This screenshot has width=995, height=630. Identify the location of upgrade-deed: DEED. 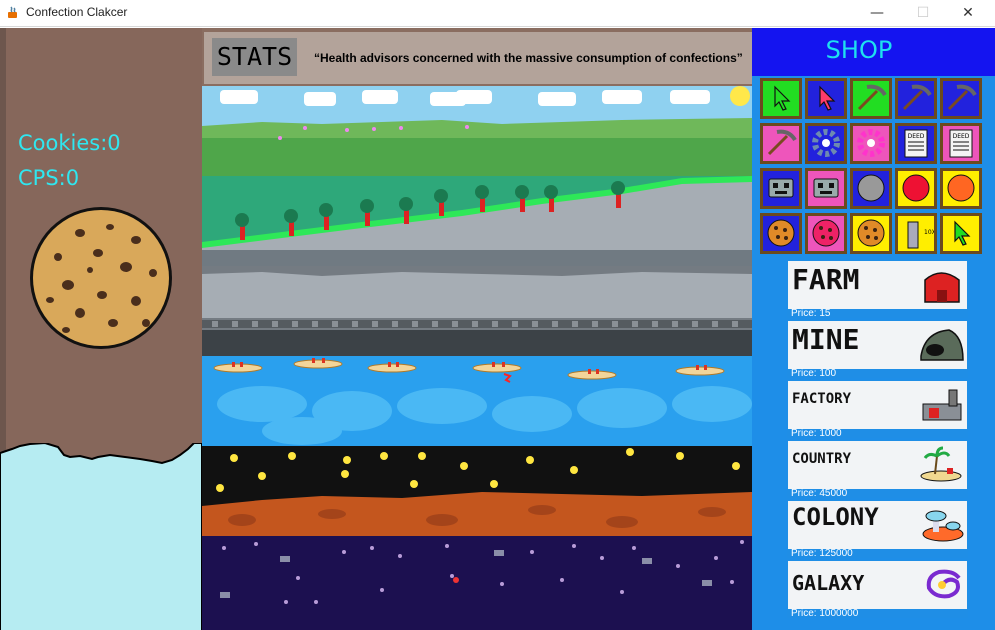
(916, 143).